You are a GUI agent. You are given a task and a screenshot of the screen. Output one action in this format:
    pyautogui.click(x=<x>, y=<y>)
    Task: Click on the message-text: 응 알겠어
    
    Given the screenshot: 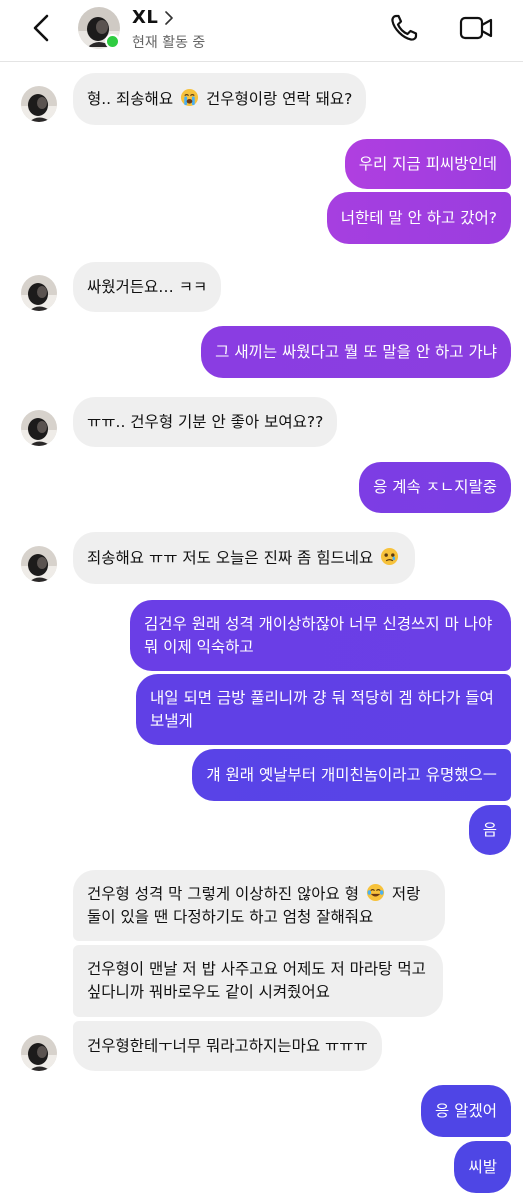 What is the action you would take?
    pyautogui.click(x=466, y=1110)
    